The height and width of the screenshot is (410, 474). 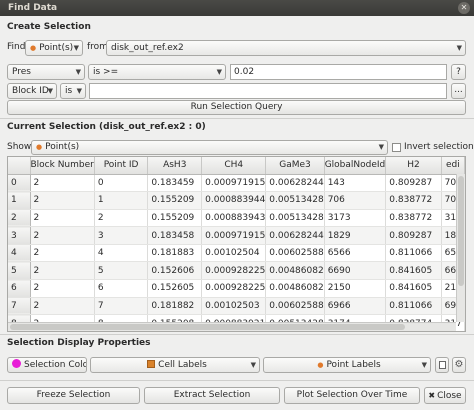 What do you see at coordinates (268, 91) in the screenshot?
I see `query2-value-input` at bounding box center [268, 91].